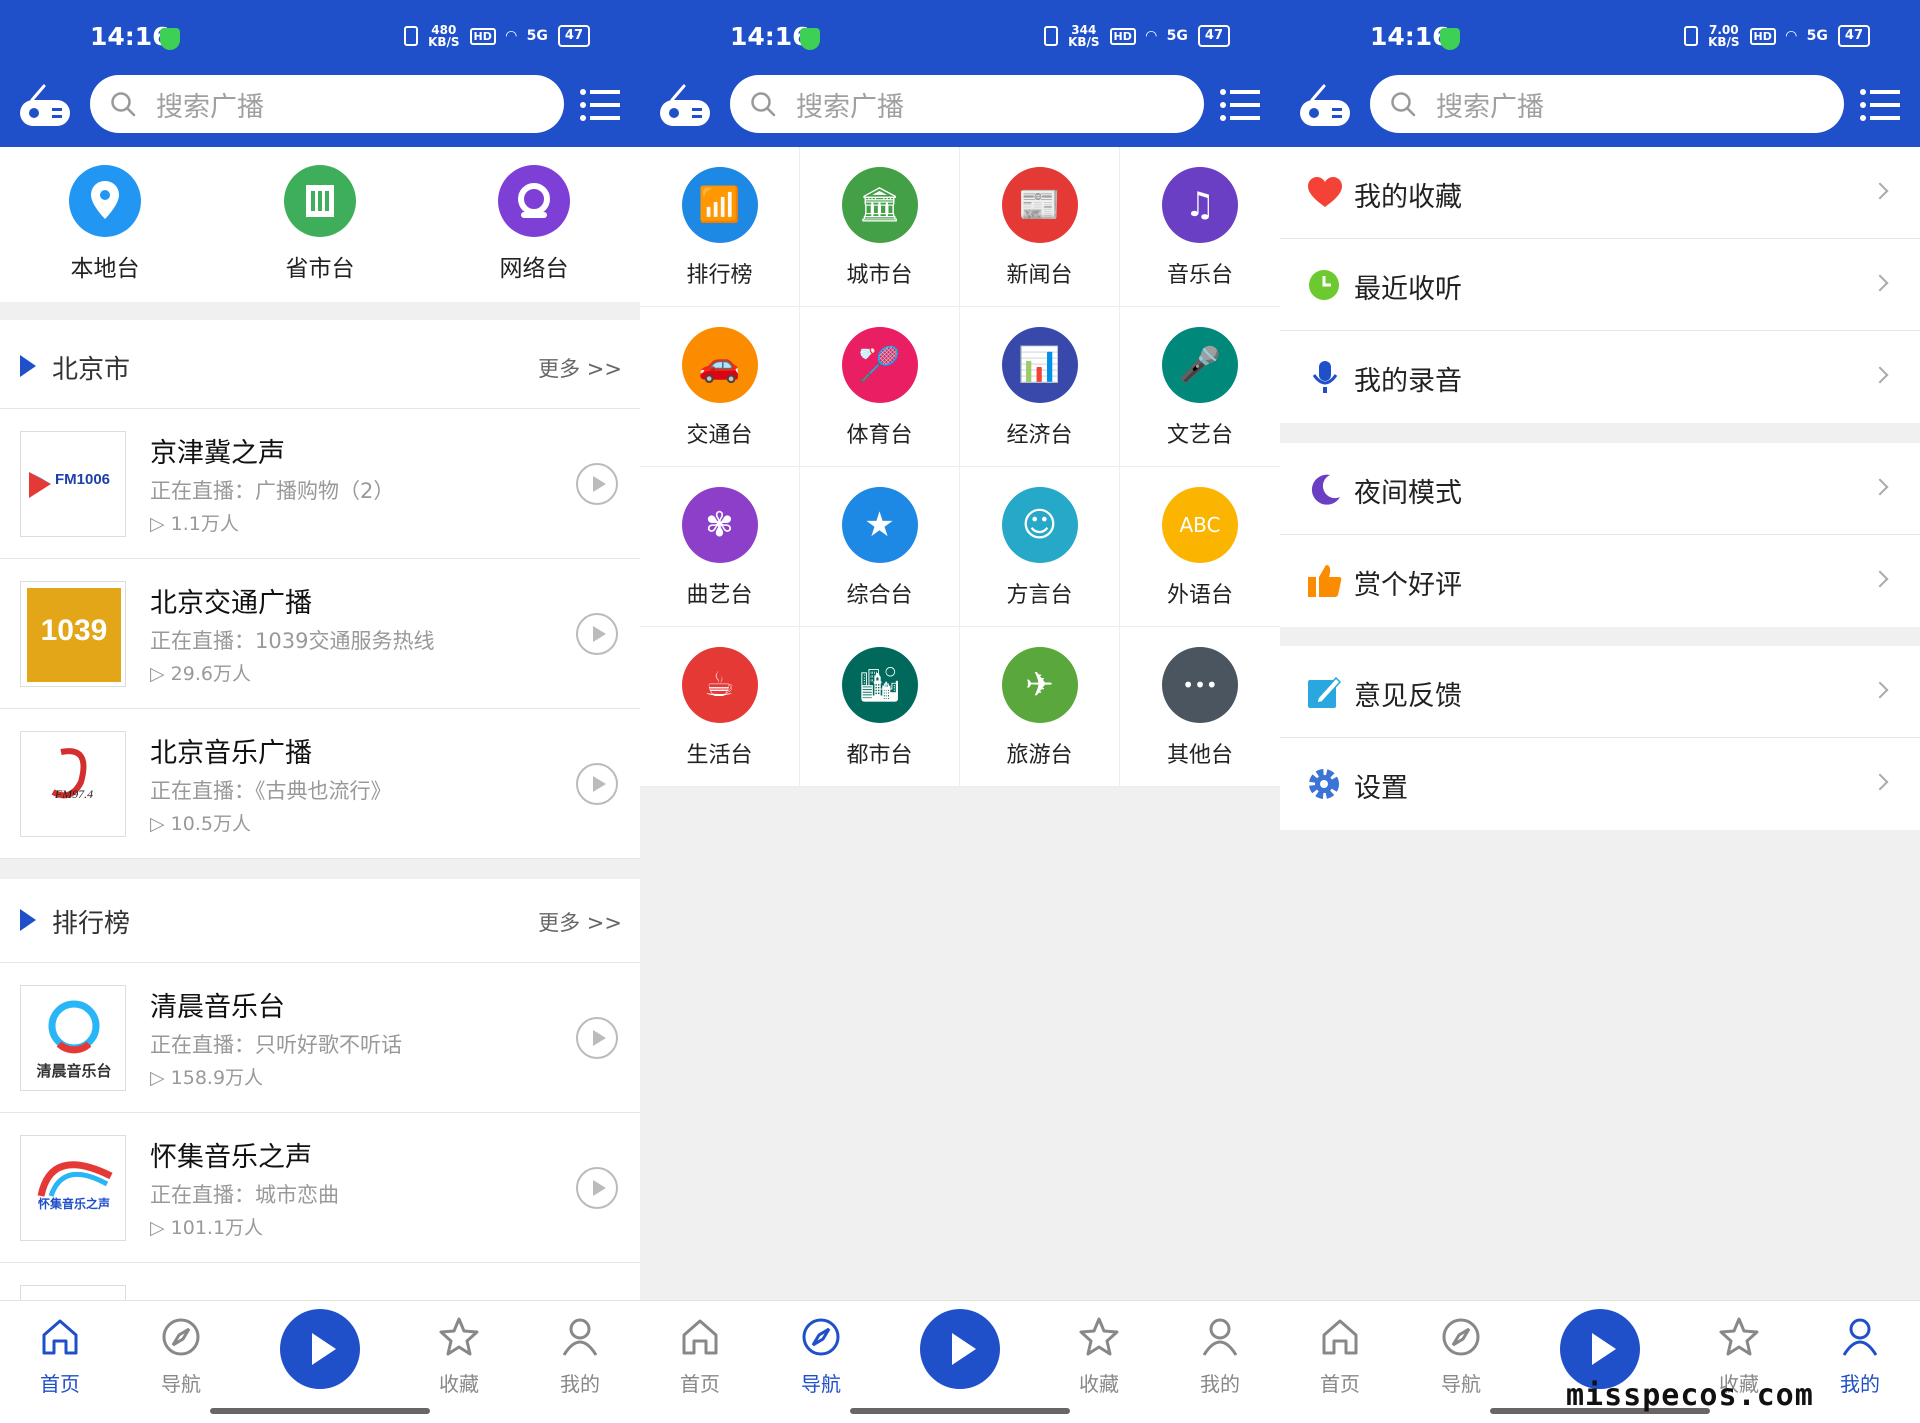 This screenshot has width=1920, height=1423. I want to click on category-label: 音乐台, so click(1199, 275).